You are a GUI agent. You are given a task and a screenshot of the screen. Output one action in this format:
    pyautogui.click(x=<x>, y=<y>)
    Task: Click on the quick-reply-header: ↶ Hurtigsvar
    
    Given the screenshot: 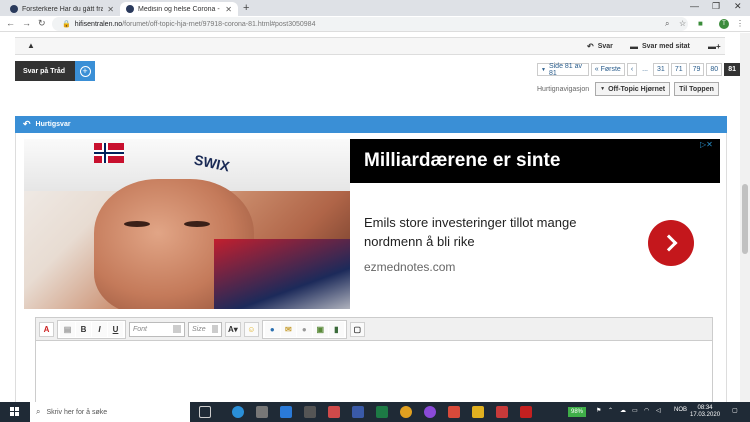 What is the action you would take?
    pyautogui.click(x=371, y=124)
    